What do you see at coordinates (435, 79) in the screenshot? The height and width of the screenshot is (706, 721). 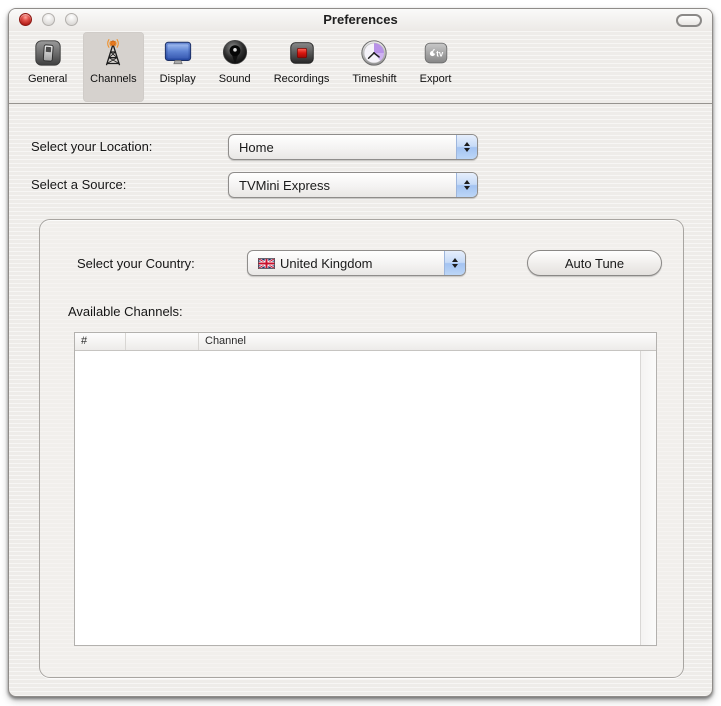 I see `toolbar-label: Export` at bounding box center [435, 79].